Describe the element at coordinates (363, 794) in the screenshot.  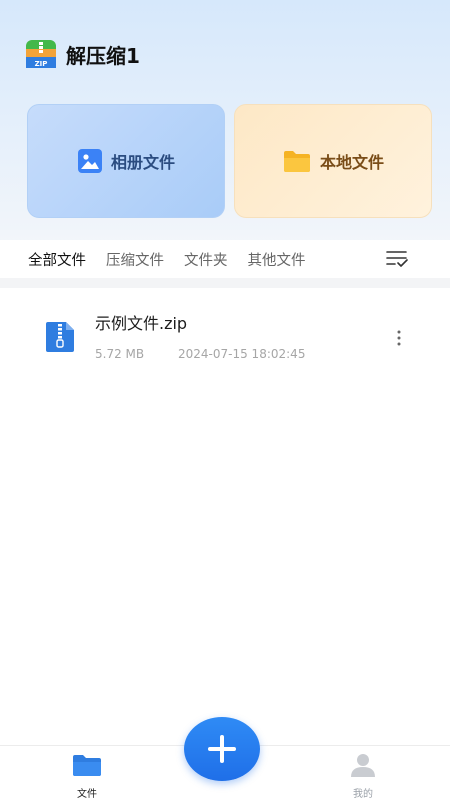
I see `nav-mine-label: 我的` at that location.